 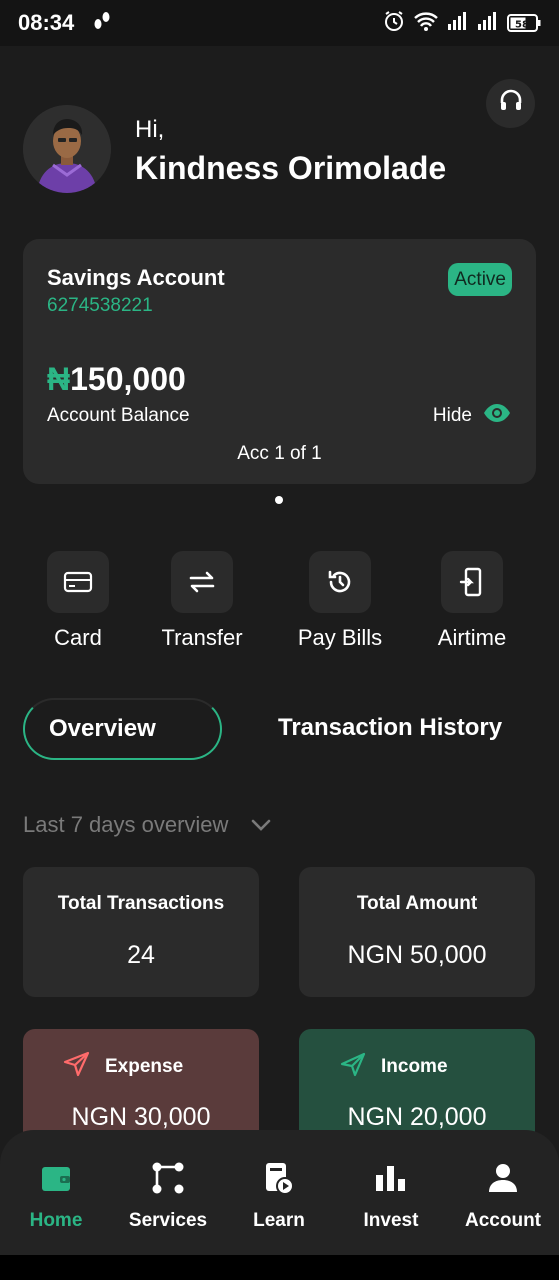 I want to click on total-amount-value: NGN 50,000, so click(x=417, y=955).